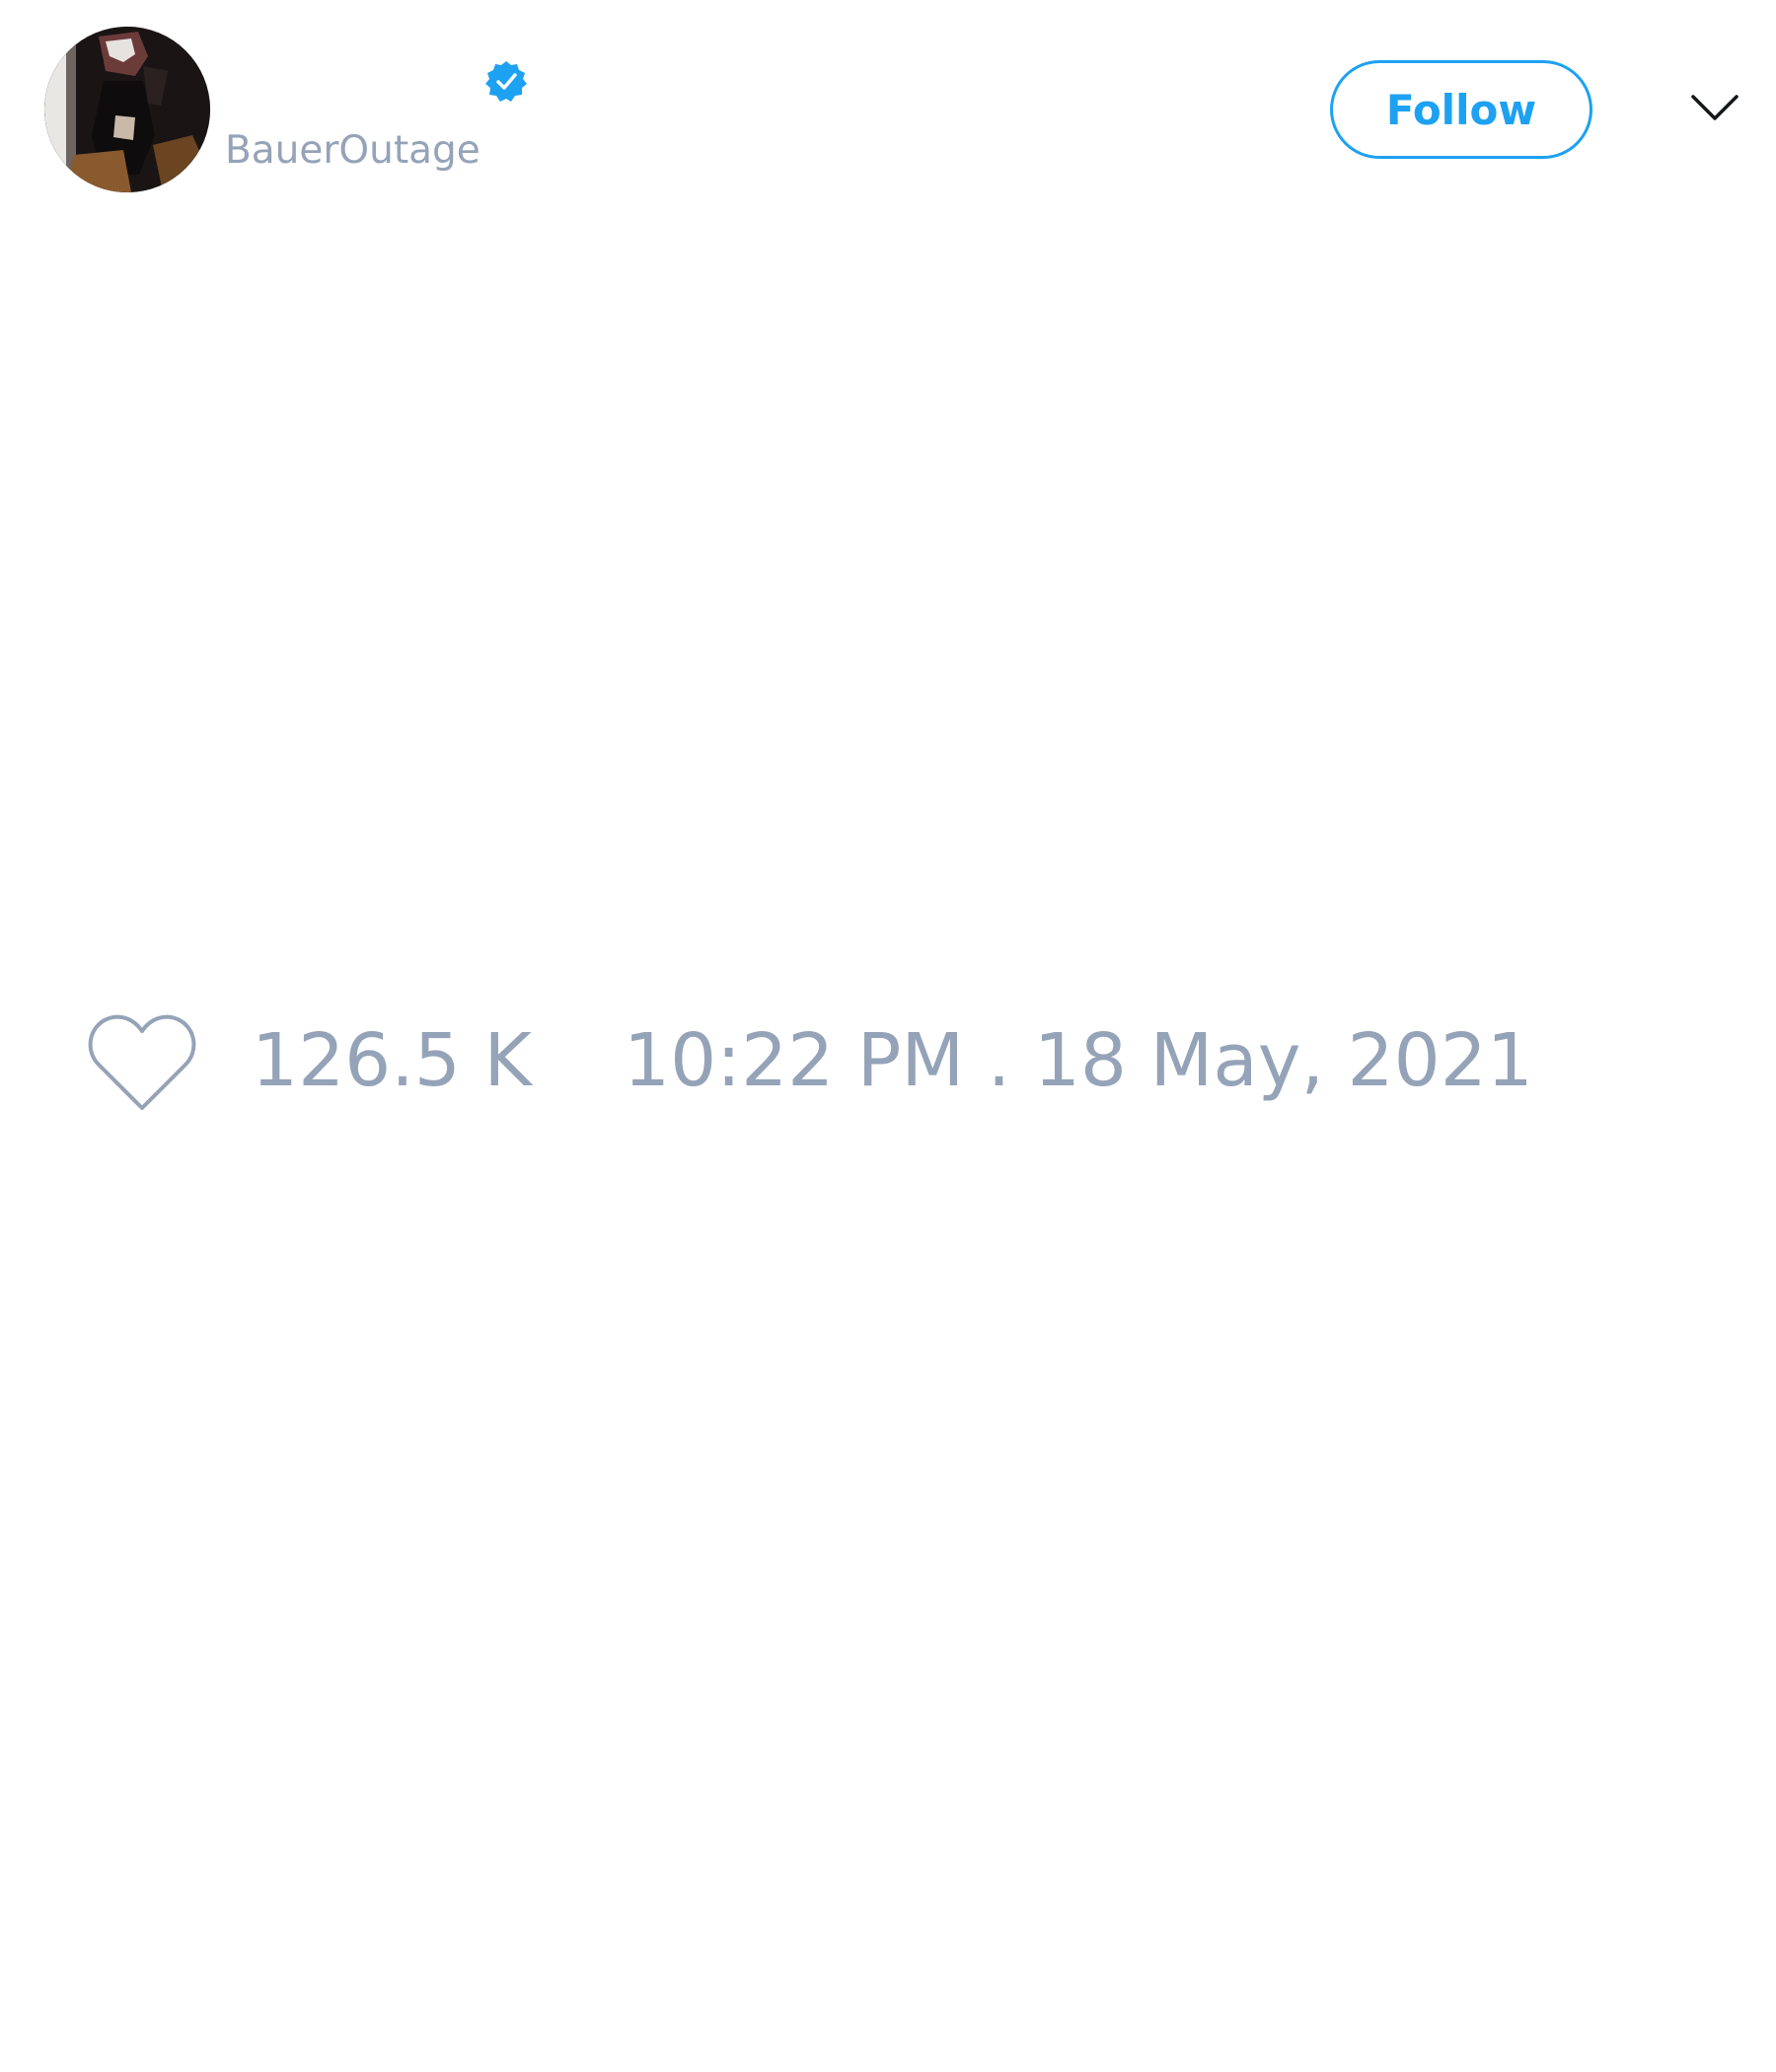 This screenshot has height=2072, width=1776. What do you see at coordinates (353, 151) in the screenshot?
I see `author-handle: BauerOutage` at bounding box center [353, 151].